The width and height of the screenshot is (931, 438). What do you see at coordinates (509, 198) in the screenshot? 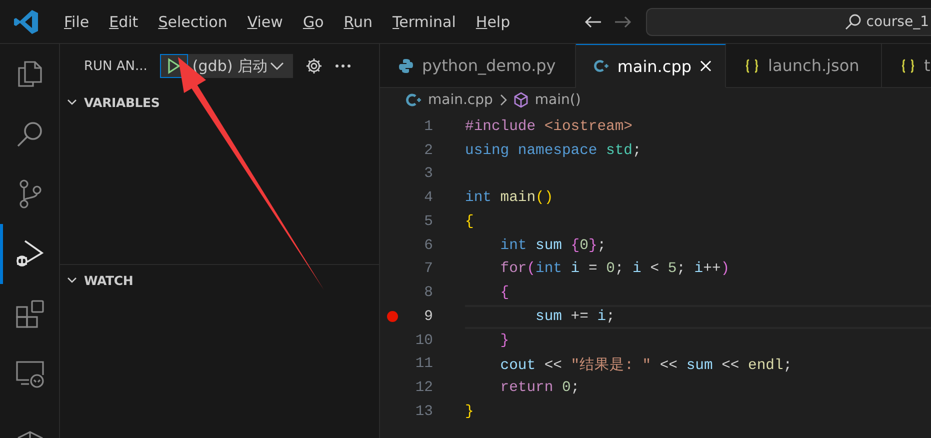
I see `code-line: int main()` at bounding box center [509, 198].